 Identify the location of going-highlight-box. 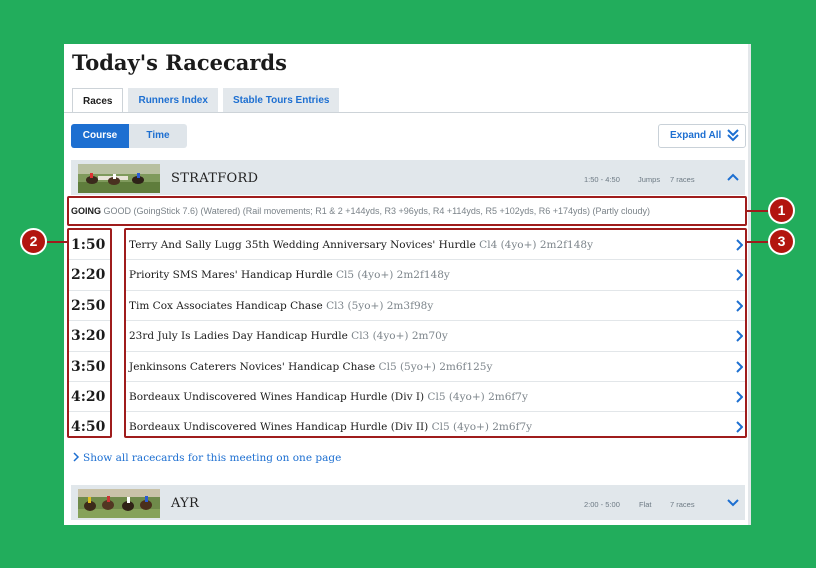
(407, 211).